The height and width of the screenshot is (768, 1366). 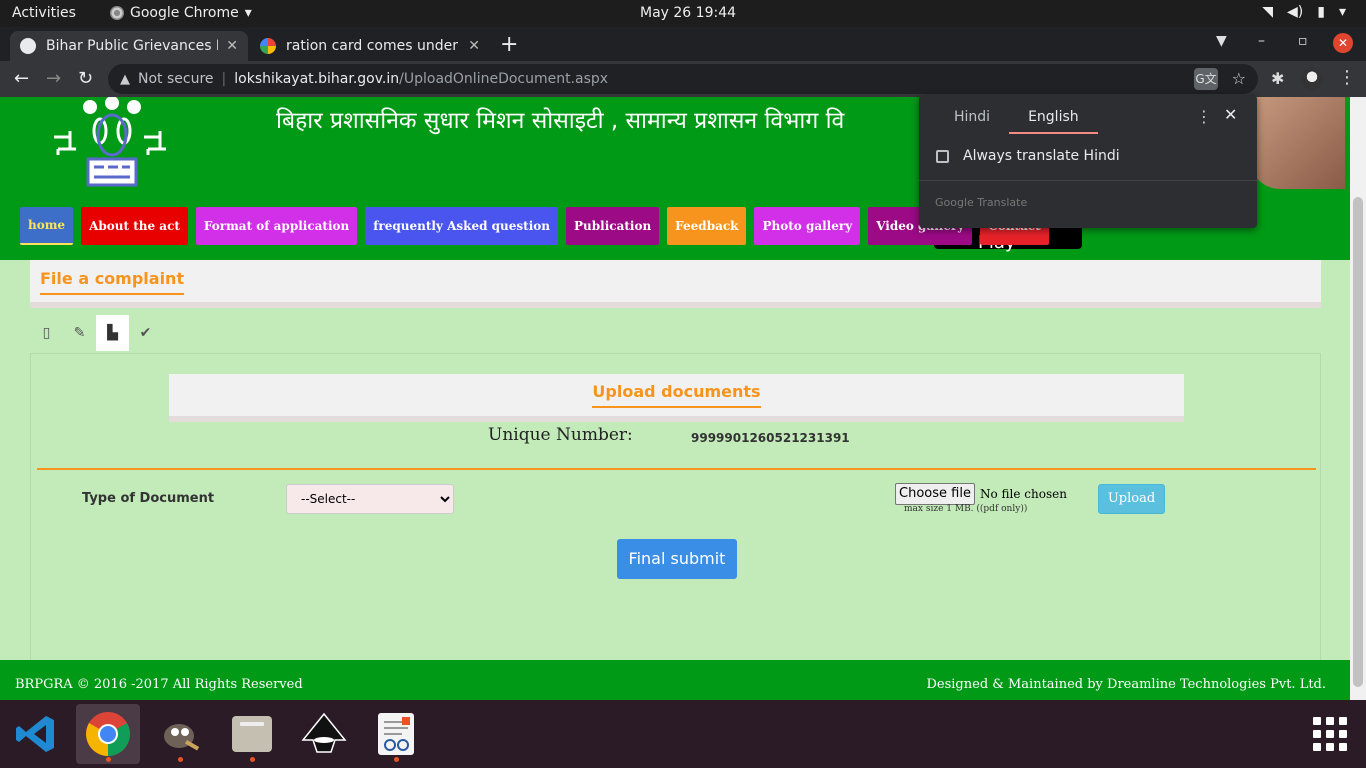 What do you see at coordinates (373, 46) in the screenshot?
I see `tab-title: ration card comes under w` at bounding box center [373, 46].